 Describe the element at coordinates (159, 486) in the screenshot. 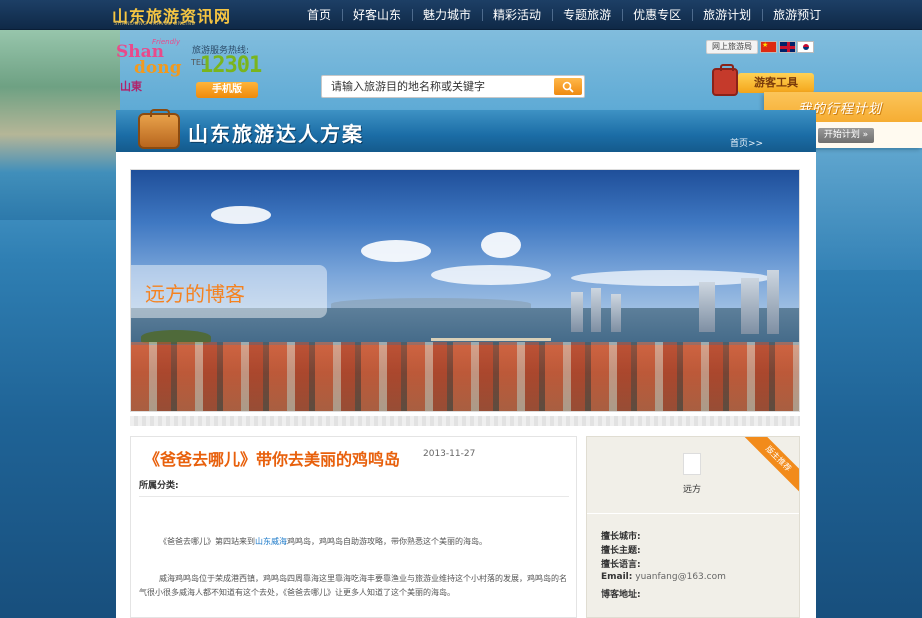

I see `article-category-label: 所属分类:` at that location.